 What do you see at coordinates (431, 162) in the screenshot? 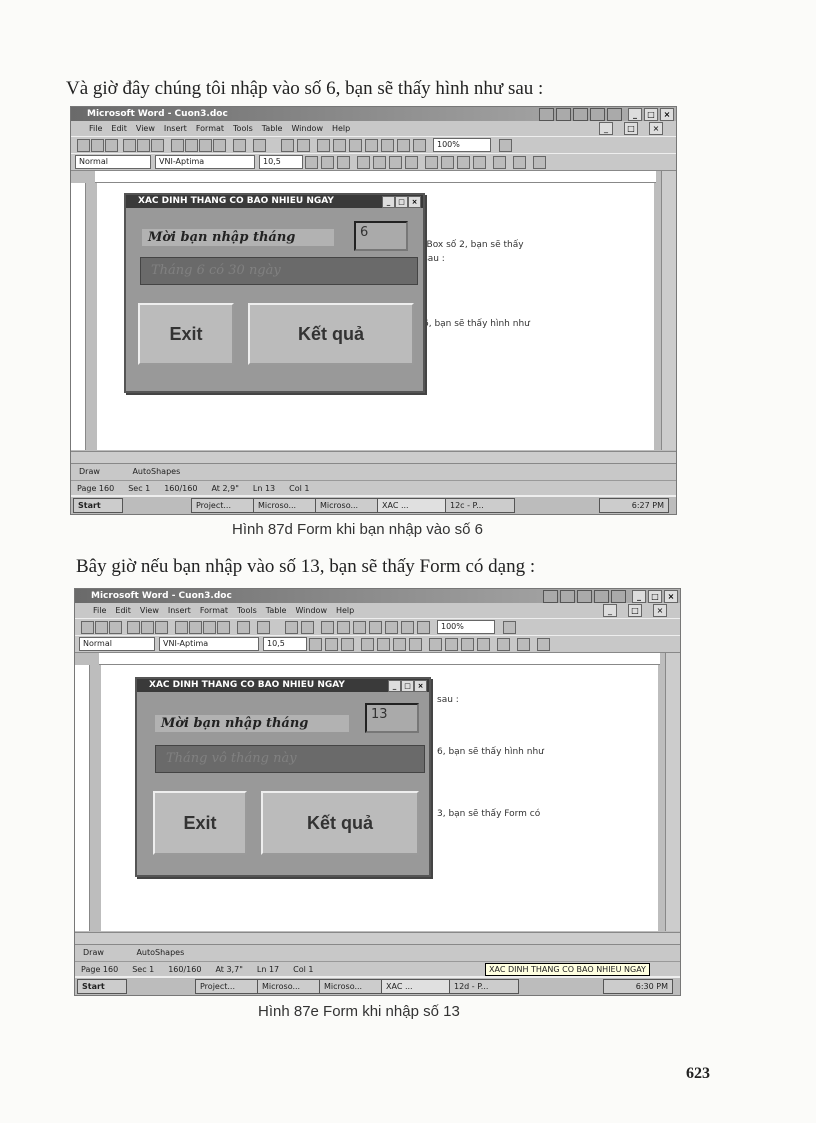
I see `numbering-icon` at bounding box center [431, 162].